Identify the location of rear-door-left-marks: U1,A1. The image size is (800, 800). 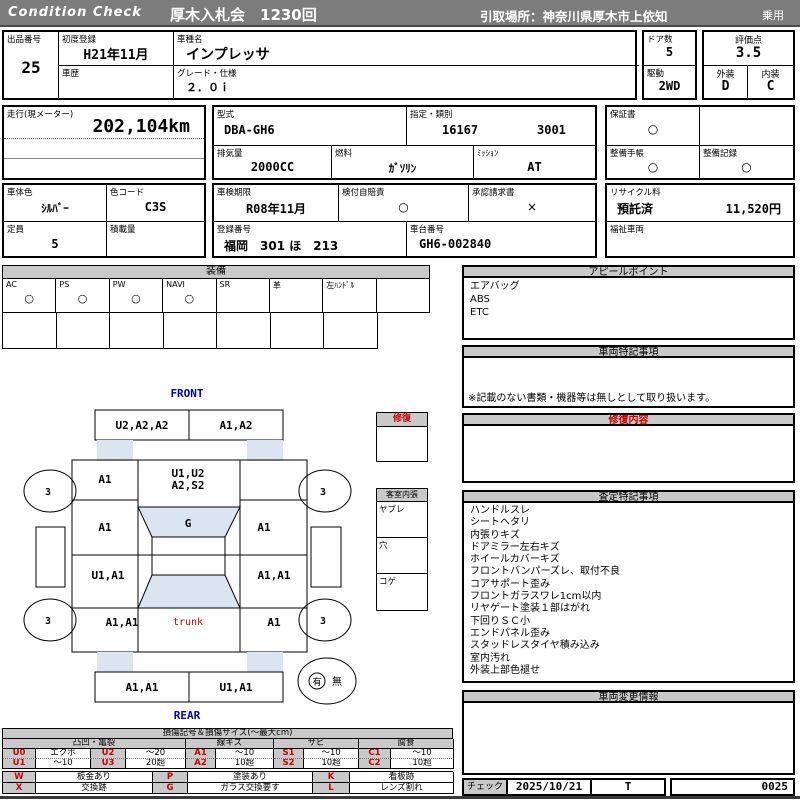
(107, 575).